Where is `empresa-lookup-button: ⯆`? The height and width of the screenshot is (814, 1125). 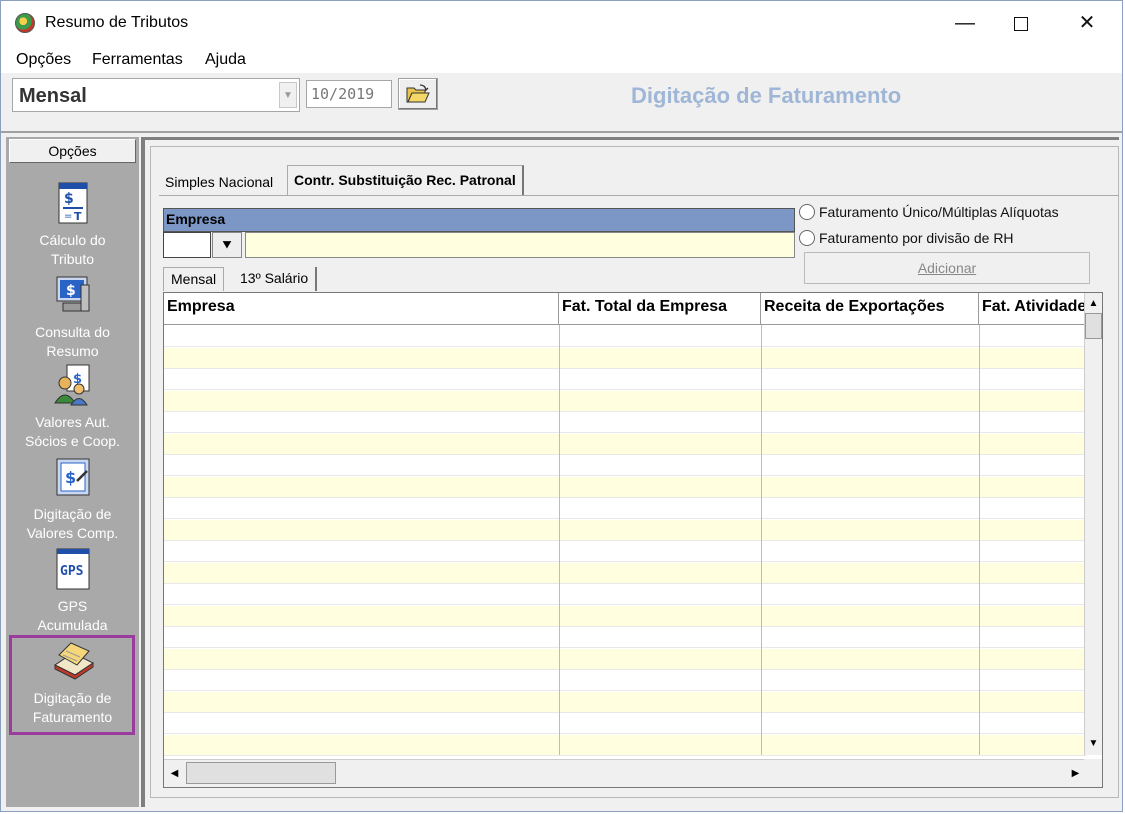 empresa-lookup-button: ⯆ is located at coordinates (227, 245).